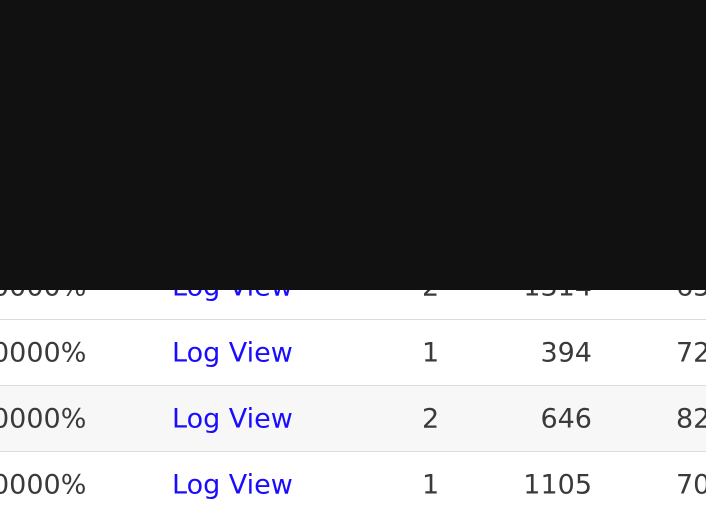 The width and height of the screenshot is (706, 510). Describe the element at coordinates (566, 352) in the screenshot. I see `size-cell: 394` at that location.